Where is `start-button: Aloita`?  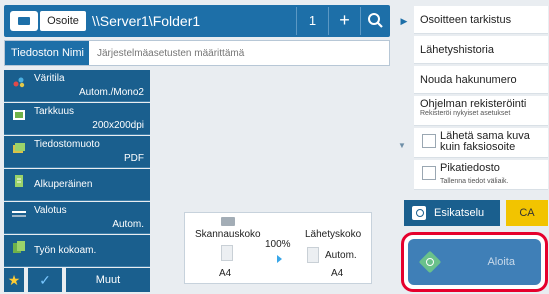 start-button: Aloita is located at coordinates (474, 262).